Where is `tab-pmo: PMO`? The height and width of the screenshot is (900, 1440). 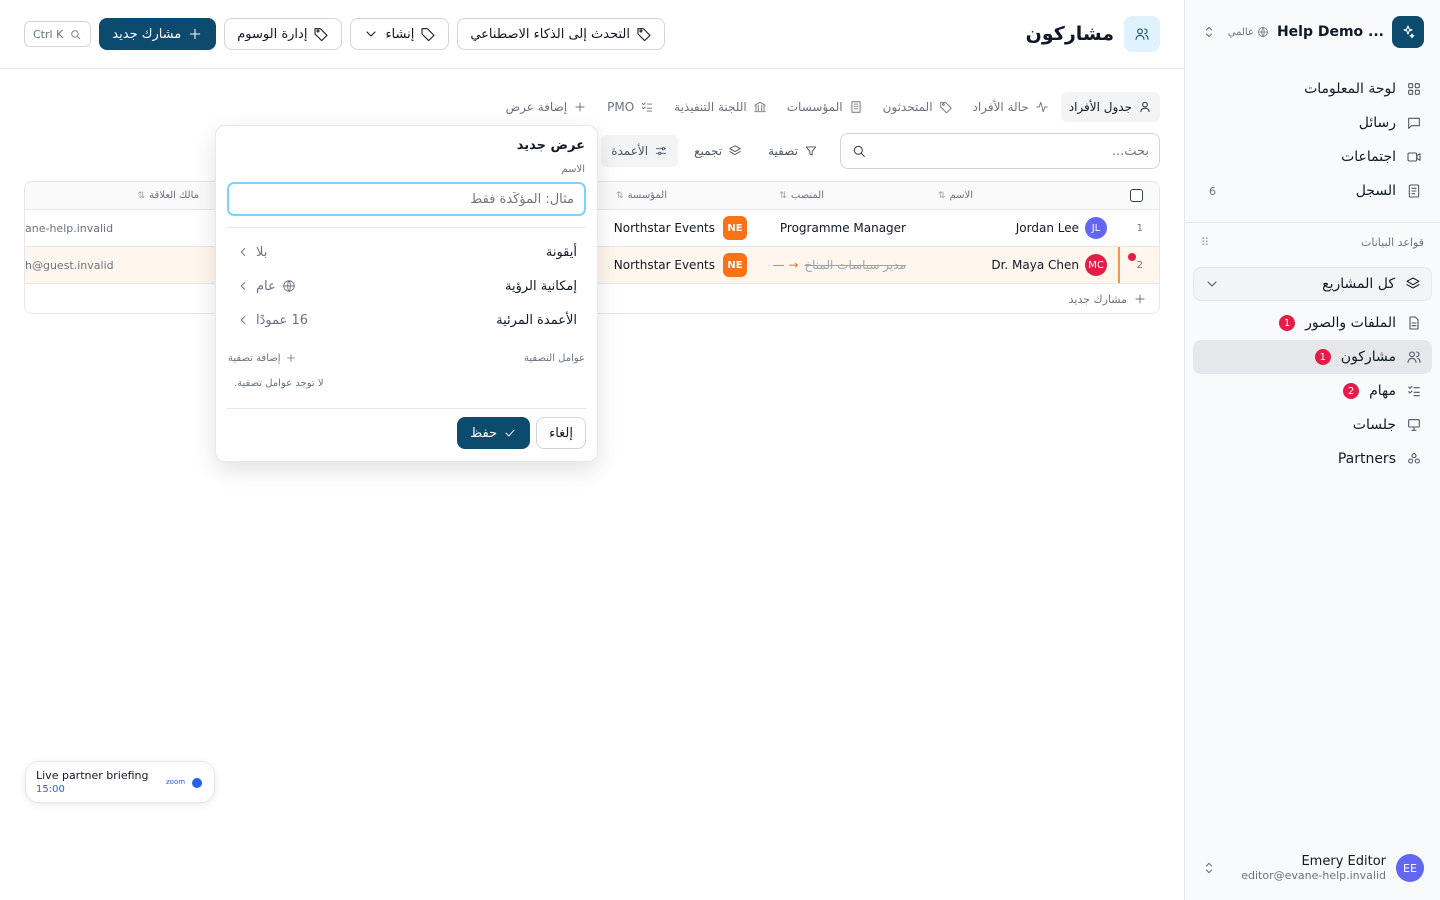 tab-pmo: PMO is located at coordinates (630, 107).